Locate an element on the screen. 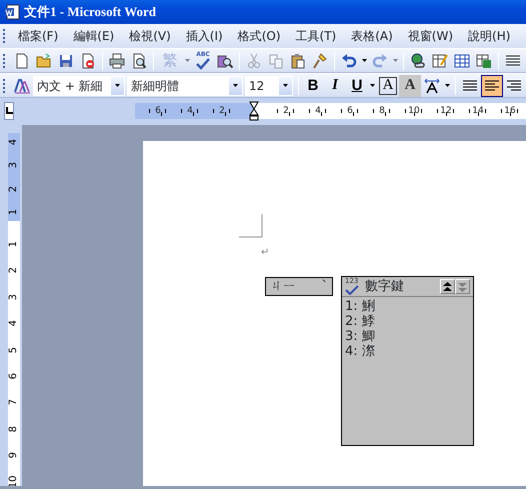 The height and width of the screenshot is (489, 526). word-document-icon is located at coordinates (12, 12).